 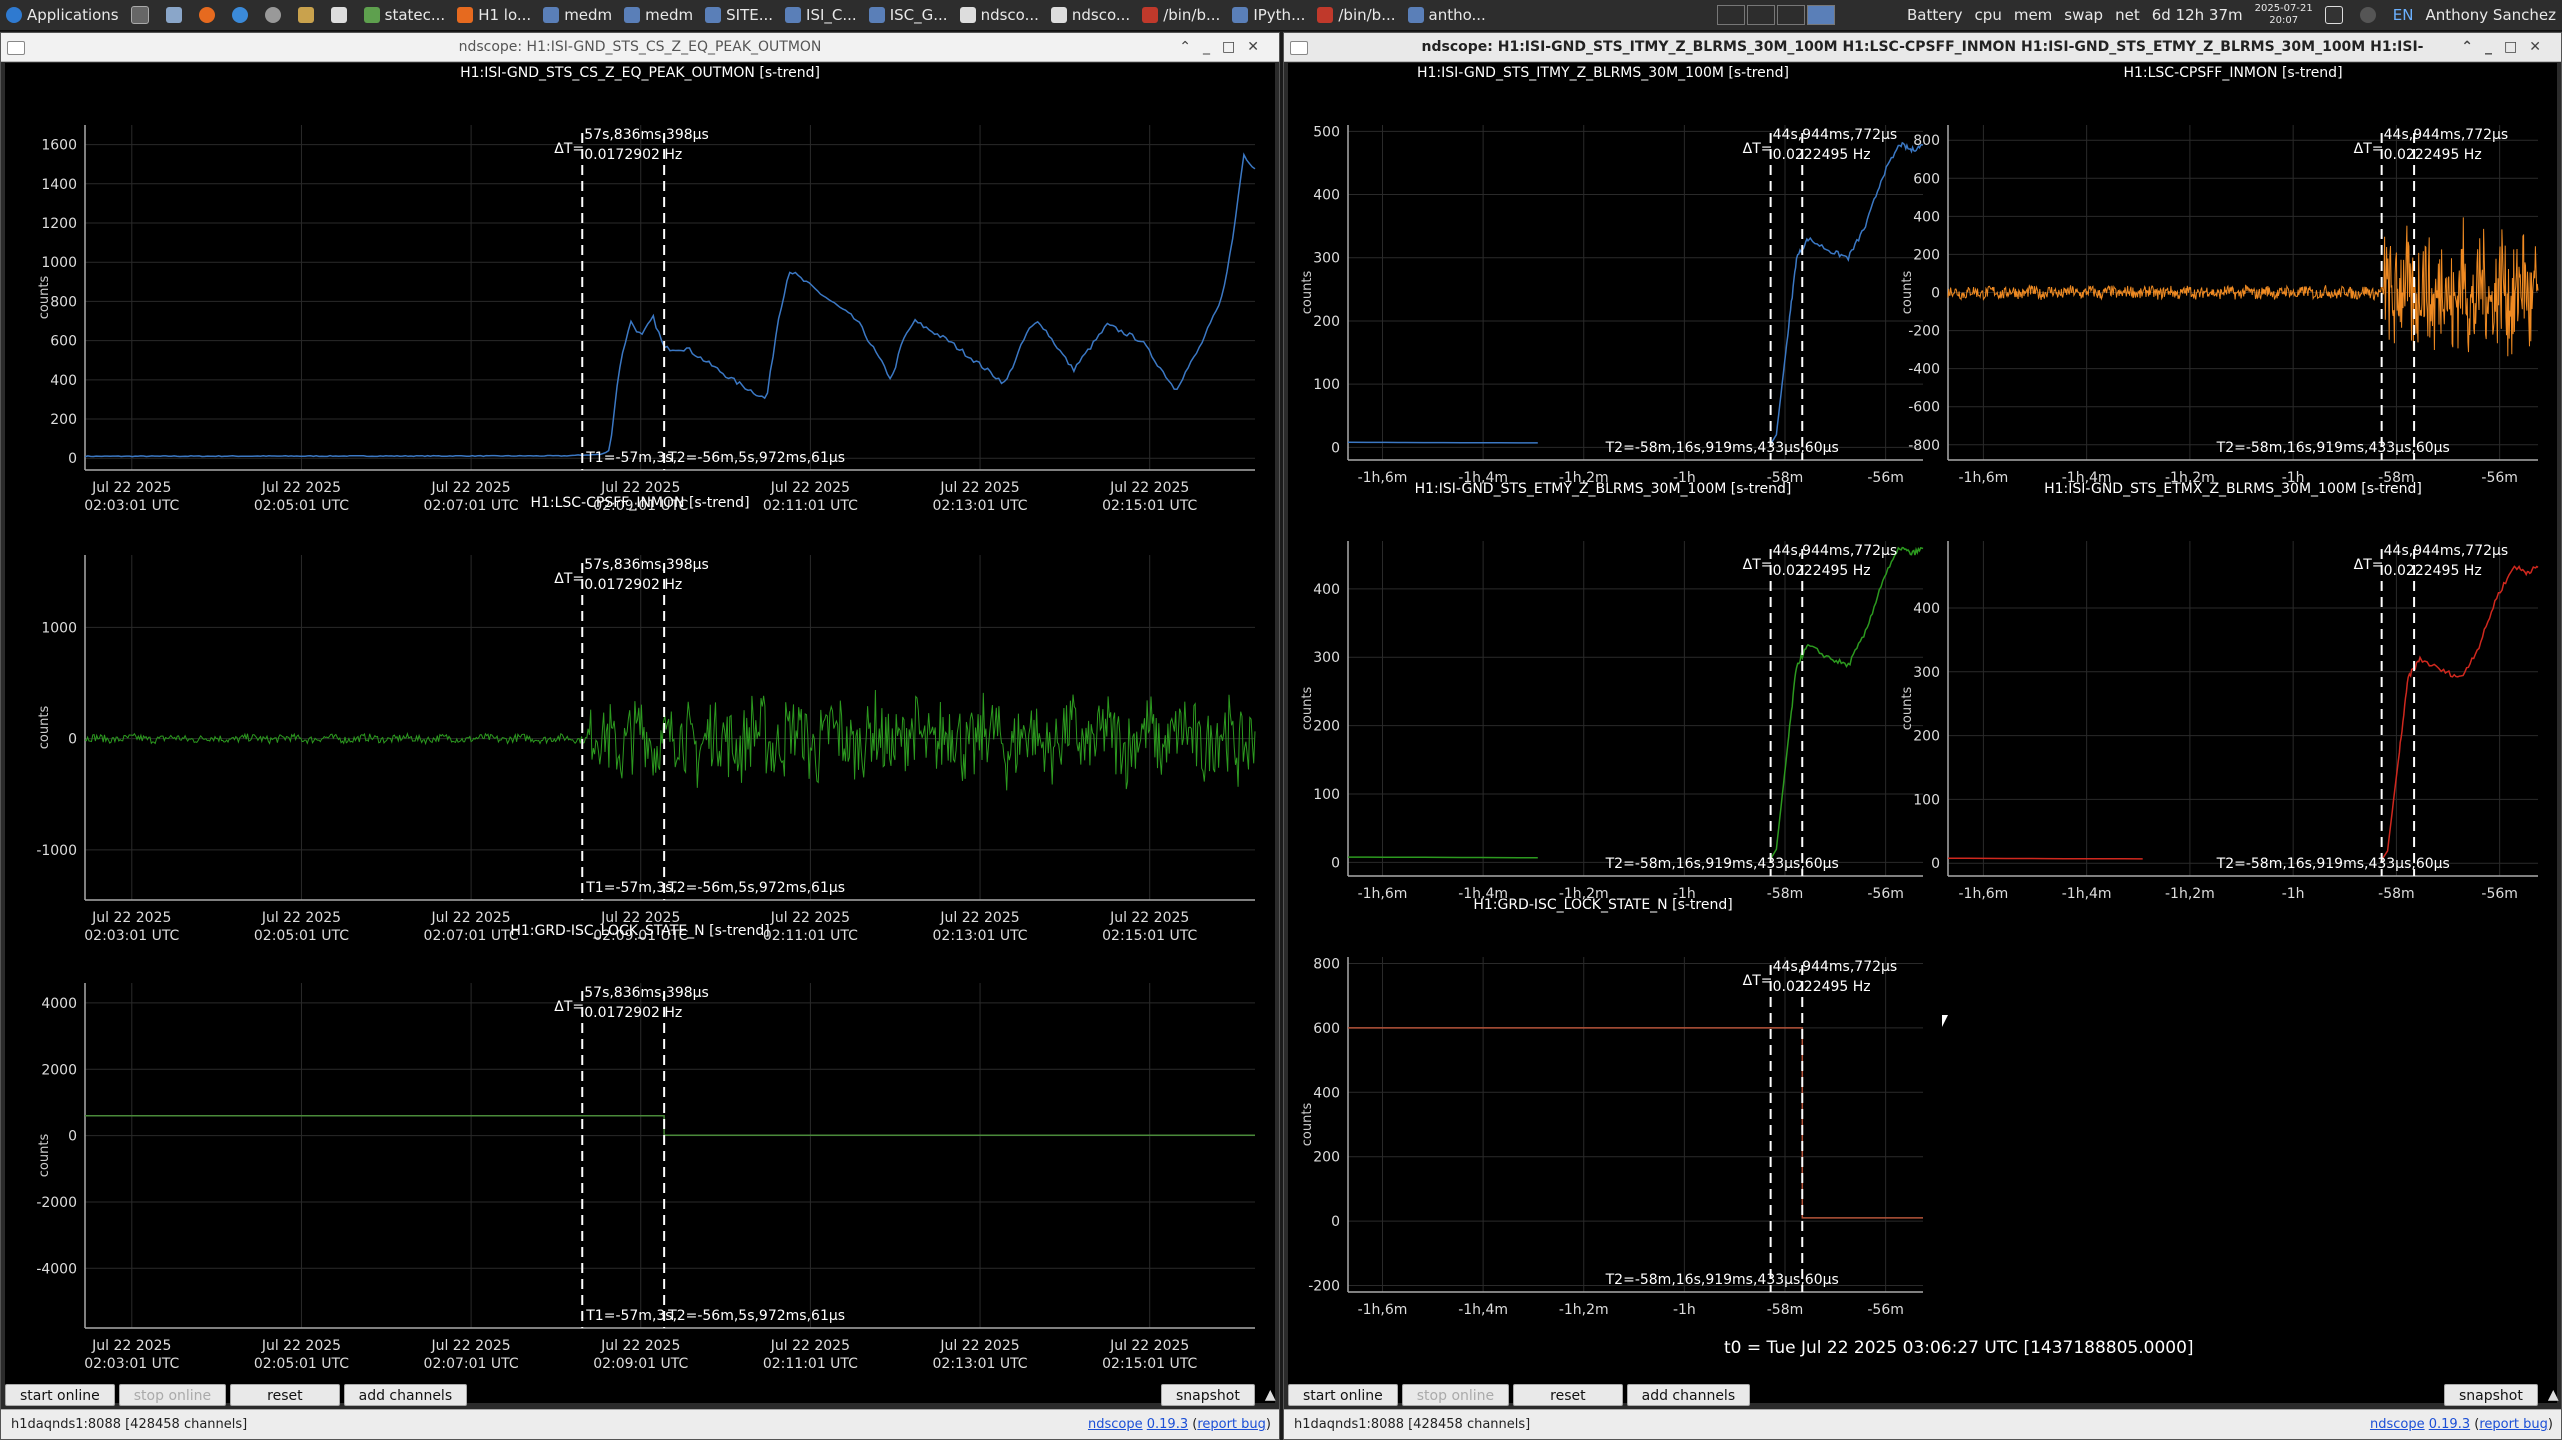 I want to click on delta-frequency: 0.0172902 Hz, so click(x=633, y=1013).